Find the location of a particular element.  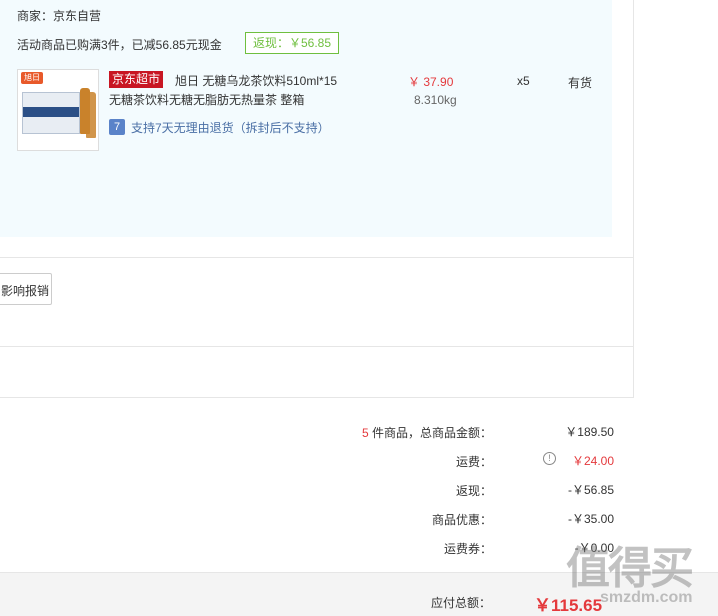

goods-count: 5 is located at coordinates (365, 433).